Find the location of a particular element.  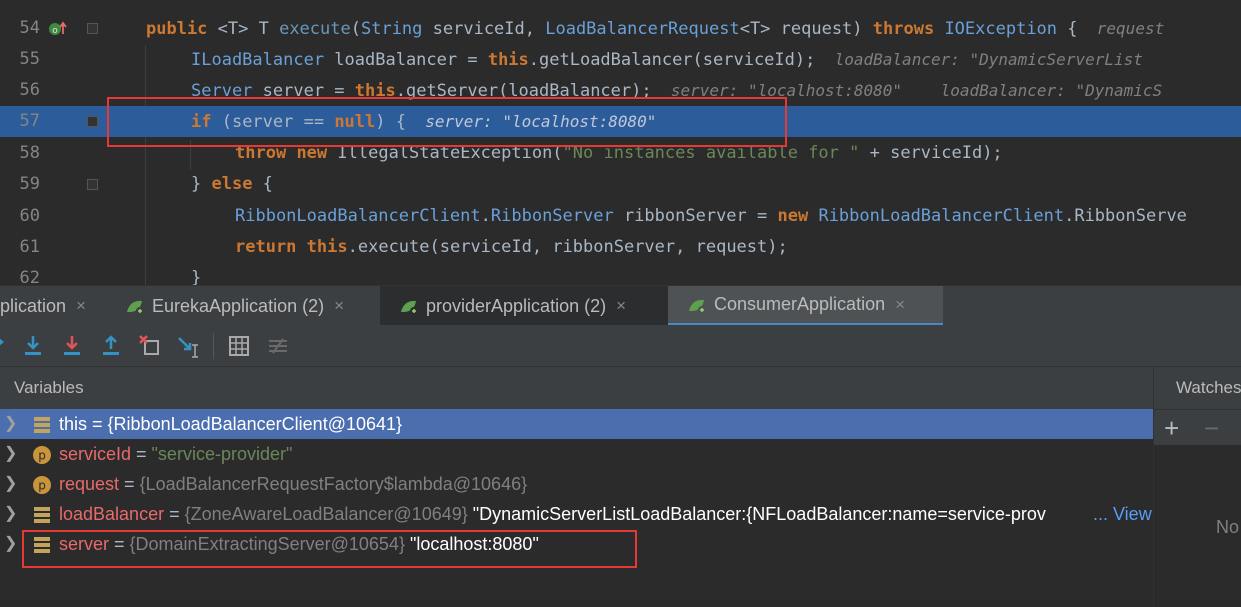

step-out-icon is located at coordinates (111, 346).